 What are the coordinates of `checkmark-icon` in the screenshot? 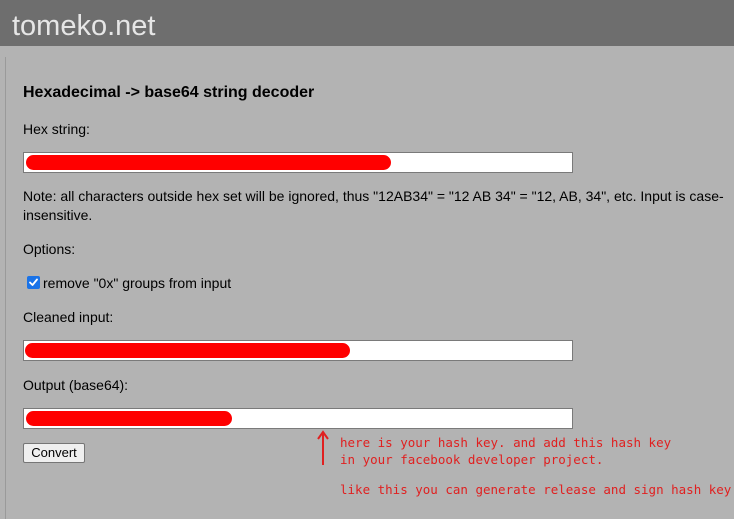 It's located at (33, 282).